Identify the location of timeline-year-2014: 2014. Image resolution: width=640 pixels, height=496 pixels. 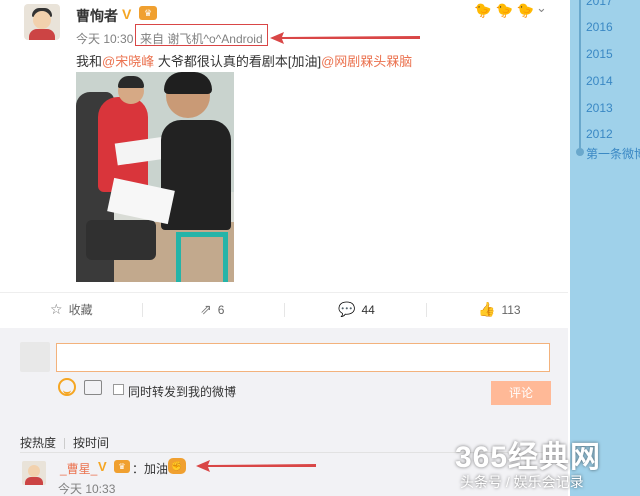
(599, 81).